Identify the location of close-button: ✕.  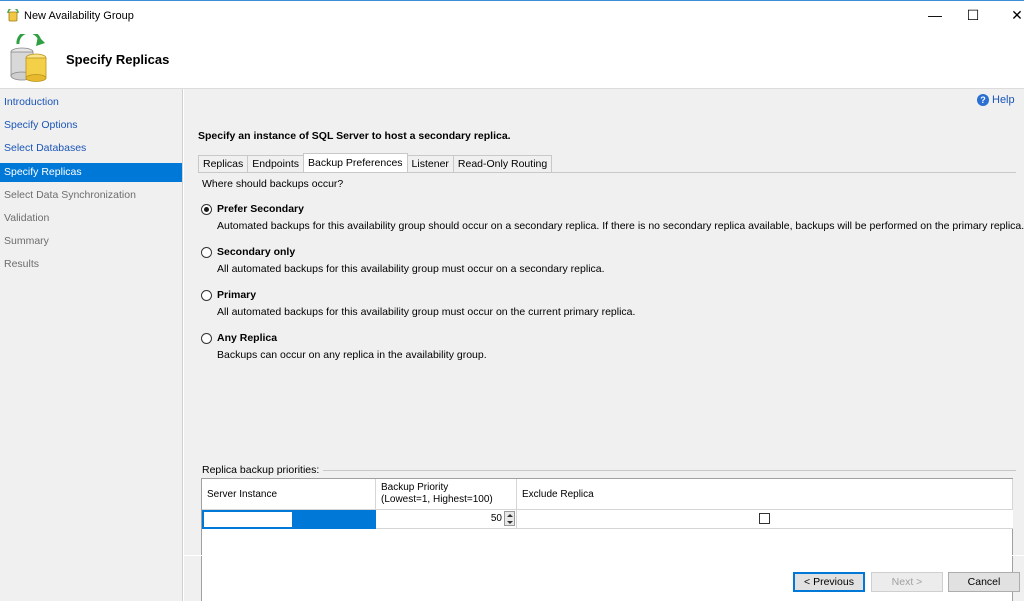
(1009, 16).